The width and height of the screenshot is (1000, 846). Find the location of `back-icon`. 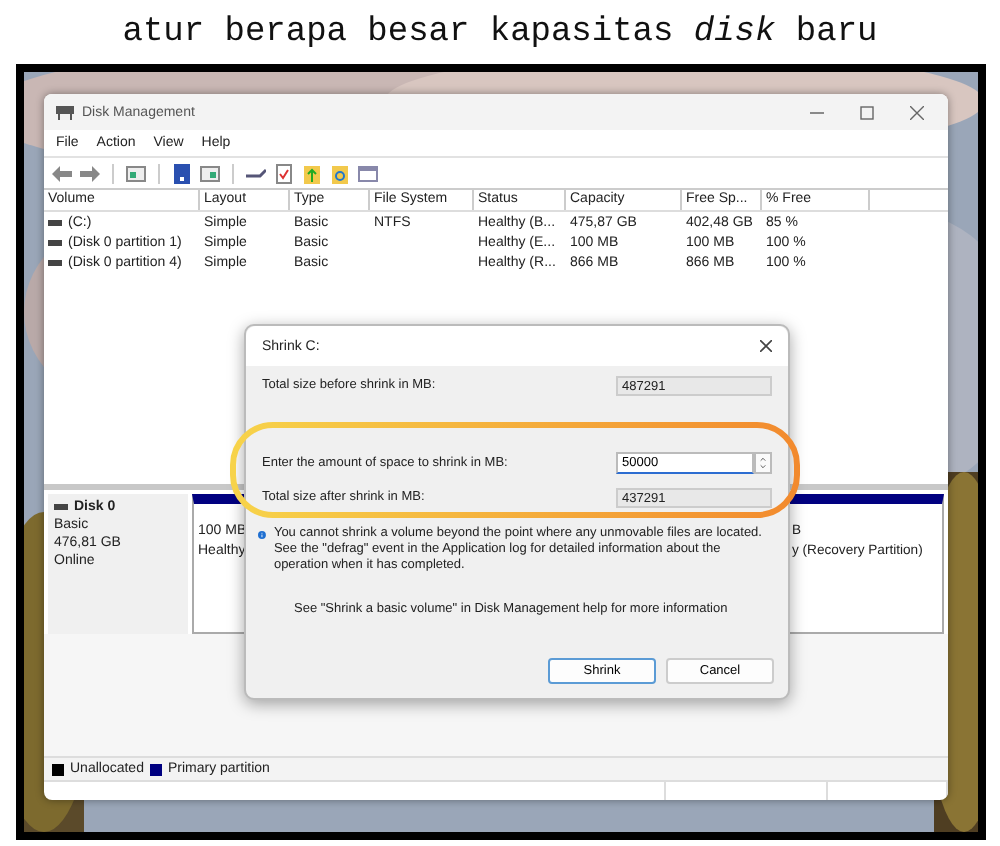

back-icon is located at coordinates (62, 173).